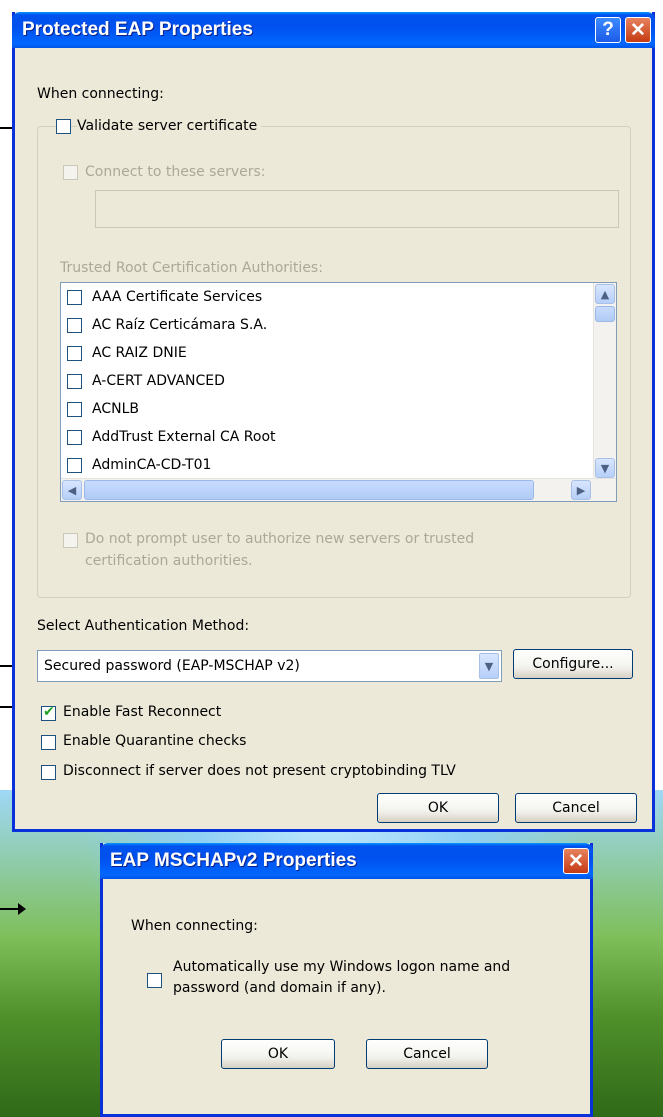  What do you see at coordinates (70, 172) in the screenshot?
I see `connect-servers-checkbox` at bounding box center [70, 172].